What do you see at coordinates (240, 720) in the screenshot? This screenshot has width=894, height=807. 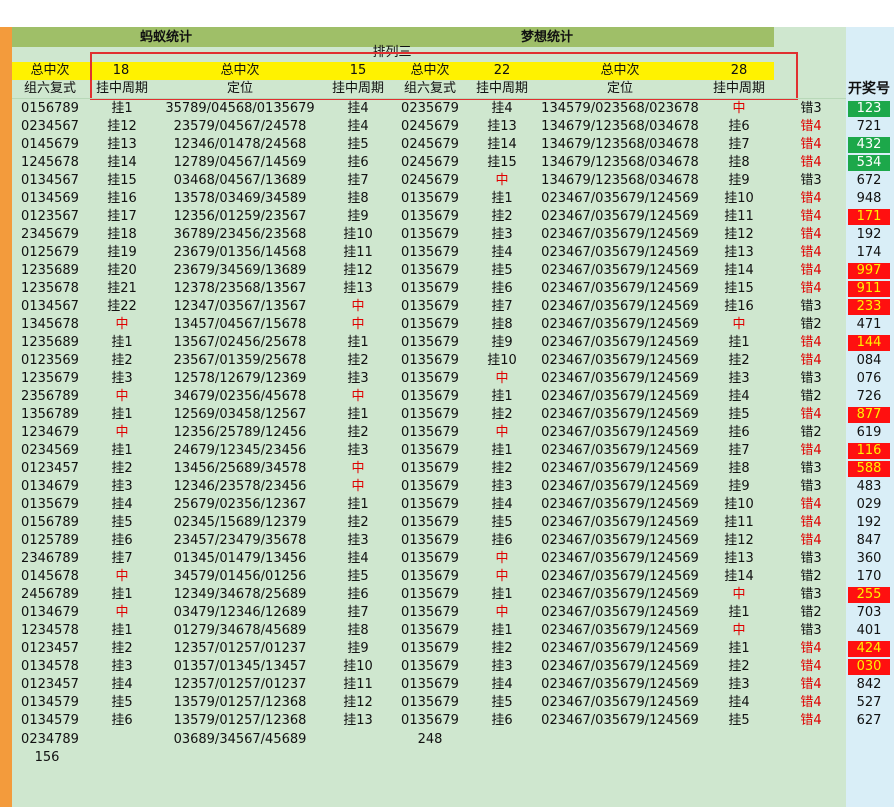 I see `position-combo-a: 13579/01257/12368` at bounding box center [240, 720].